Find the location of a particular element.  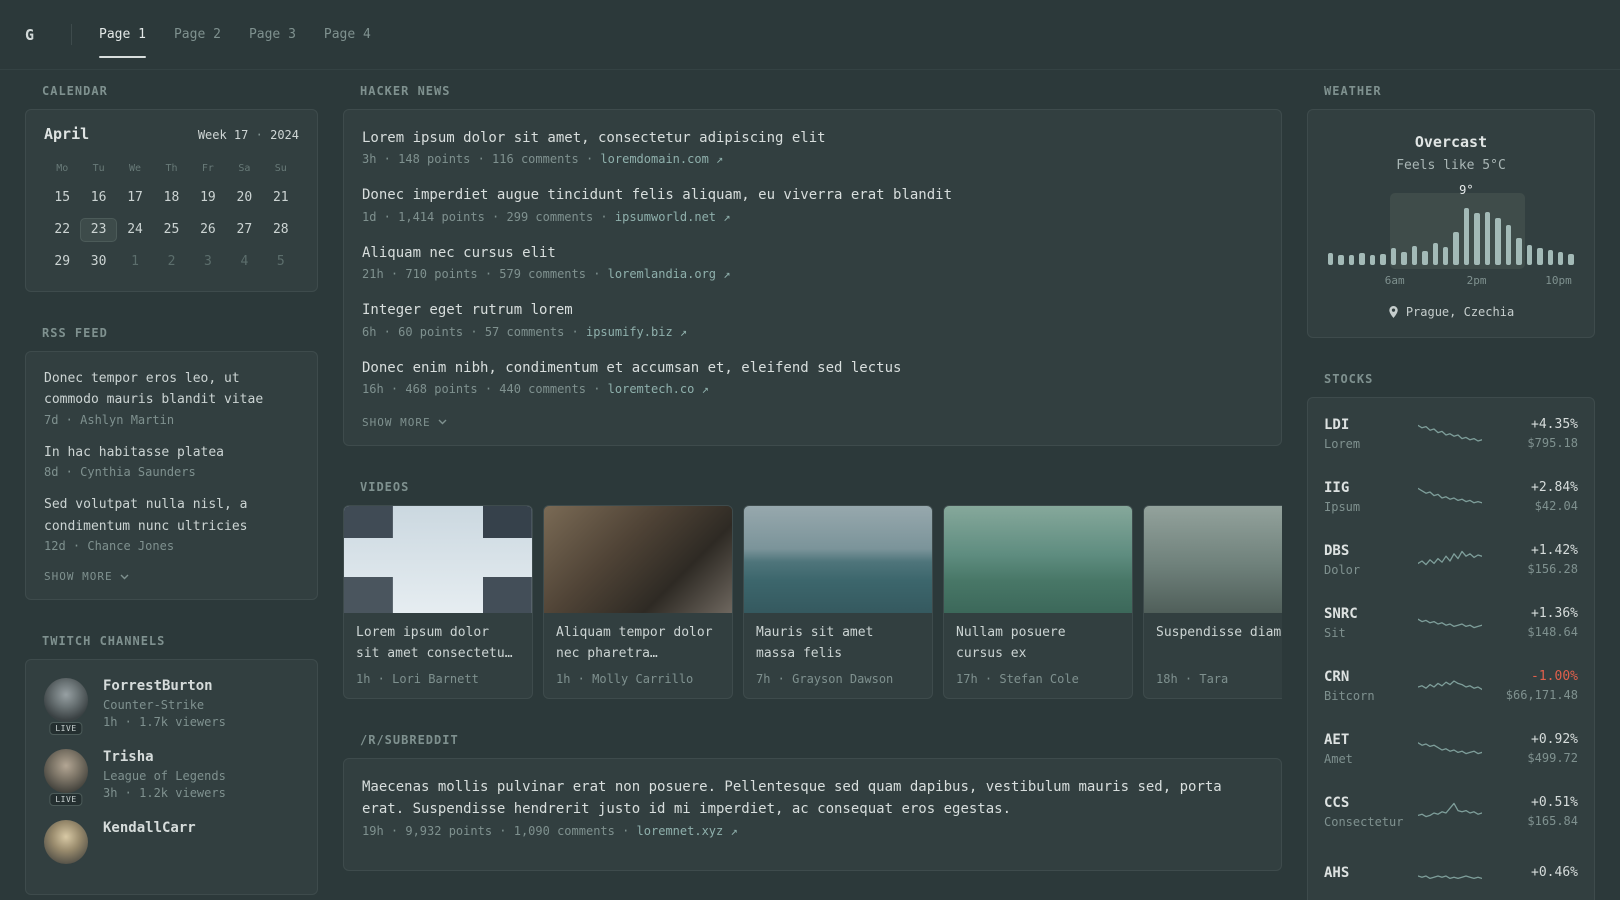

stock-values: +4.35% $795.18 is located at coordinates (1535, 433).